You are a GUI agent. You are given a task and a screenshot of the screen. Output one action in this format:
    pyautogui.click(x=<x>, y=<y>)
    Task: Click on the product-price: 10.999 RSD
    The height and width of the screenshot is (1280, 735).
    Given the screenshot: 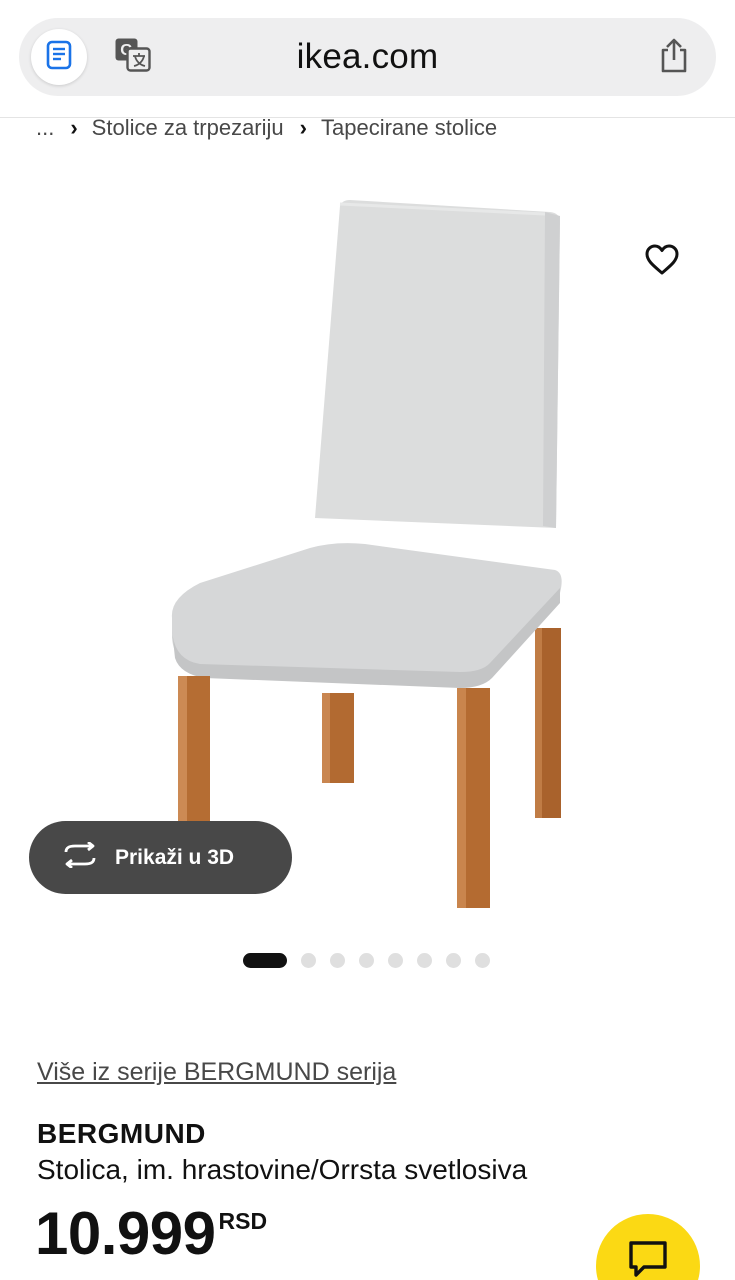 What is the action you would take?
    pyautogui.click(x=151, y=1234)
    